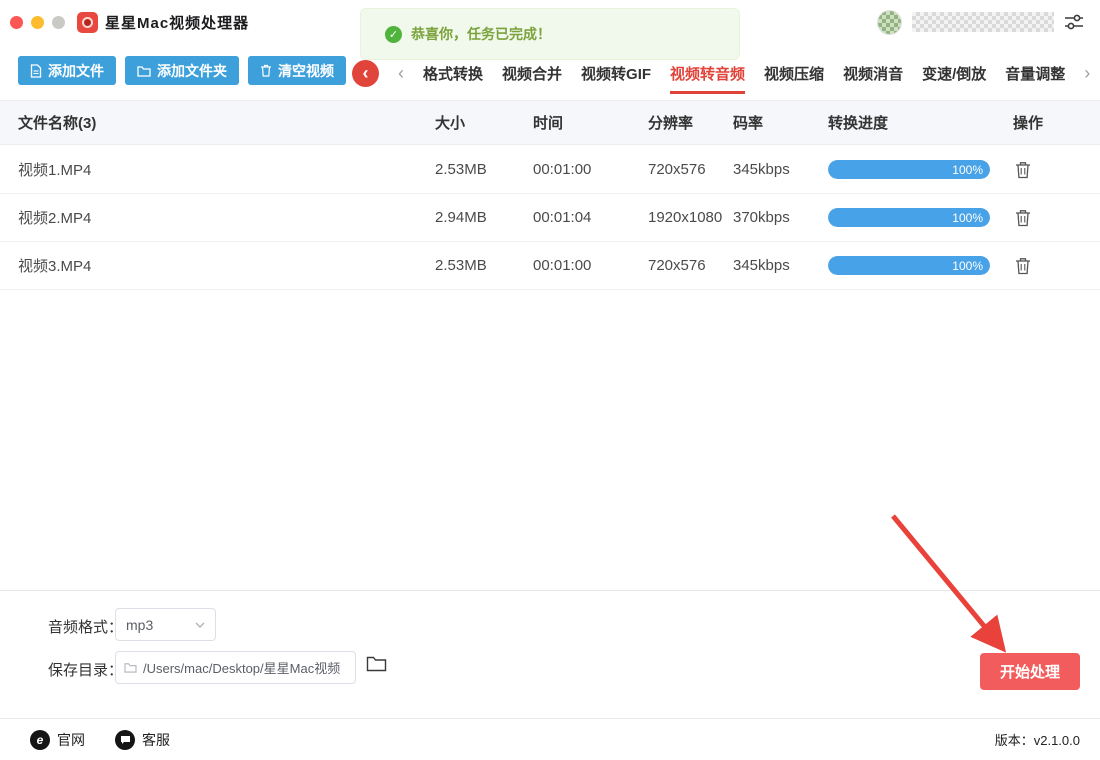  I want to click on file-toolbar: 添加文件 添加文件夹 清空视频, so click(182, 70).